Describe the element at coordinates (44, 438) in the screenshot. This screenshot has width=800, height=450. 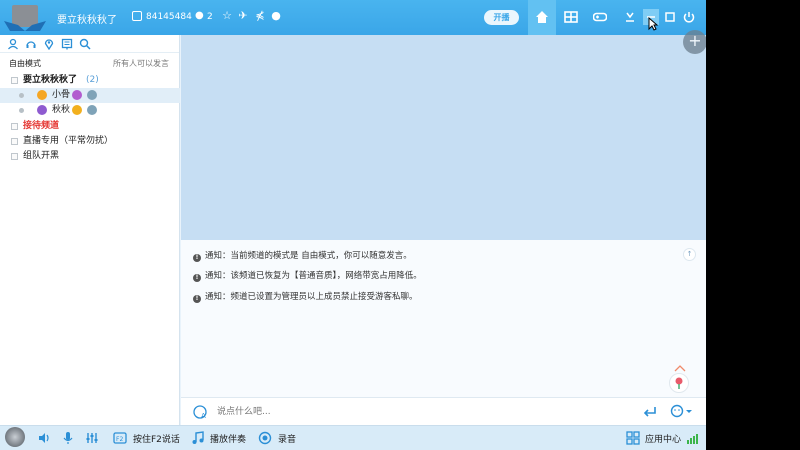
I see `speaker-icon` at that location.